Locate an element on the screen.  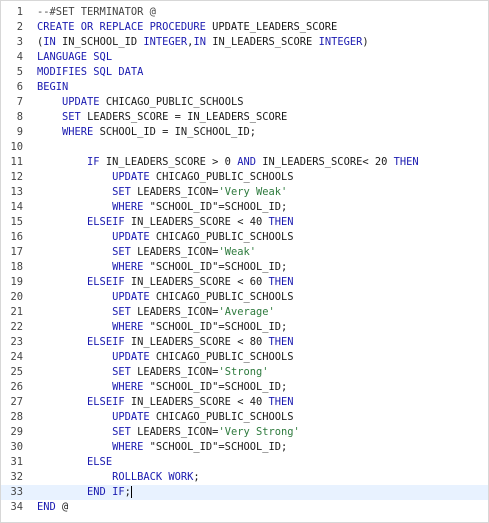
code-line: 32 ROLLBACK WORK; is located at coordinates (244, 477).